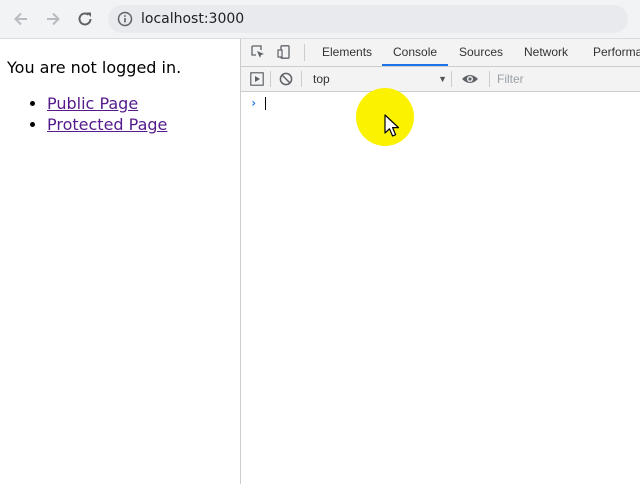 The height and width of the screenshot is (484, 640). I want to click on reload-button, so click(85, 19).